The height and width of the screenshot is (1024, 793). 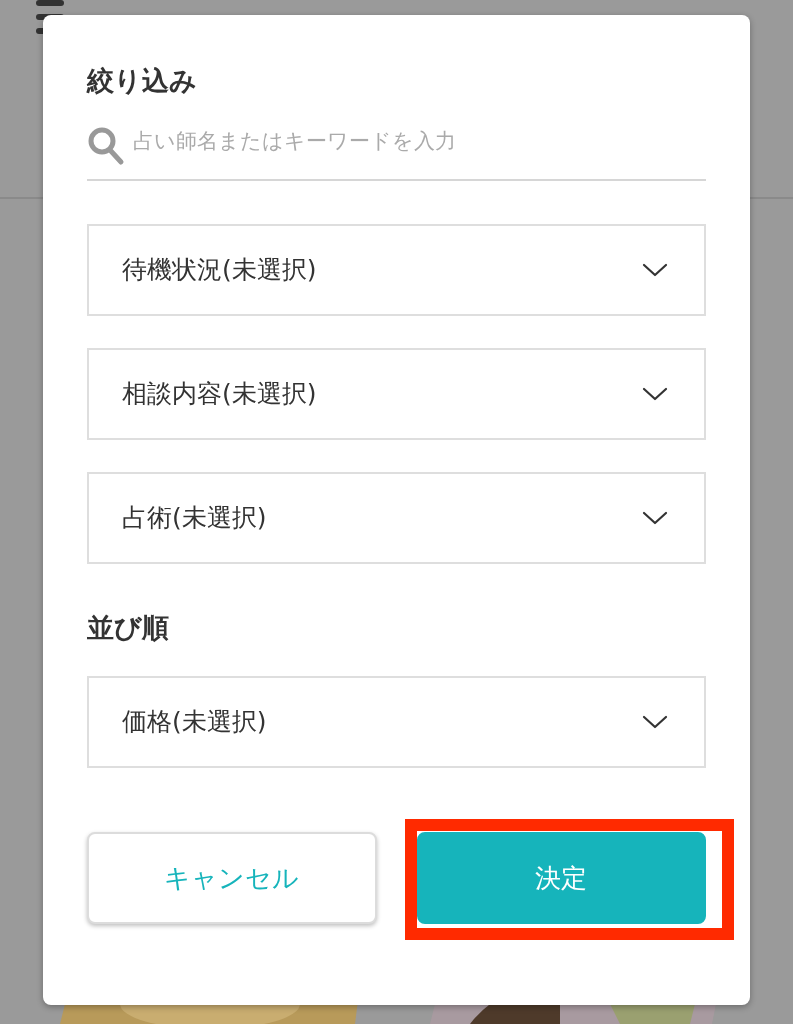 What do you see at coordinates (194, 518) in the screenshot?
I see `dropdown-label: 占術(未選択)` at bounding box center [194, 518].